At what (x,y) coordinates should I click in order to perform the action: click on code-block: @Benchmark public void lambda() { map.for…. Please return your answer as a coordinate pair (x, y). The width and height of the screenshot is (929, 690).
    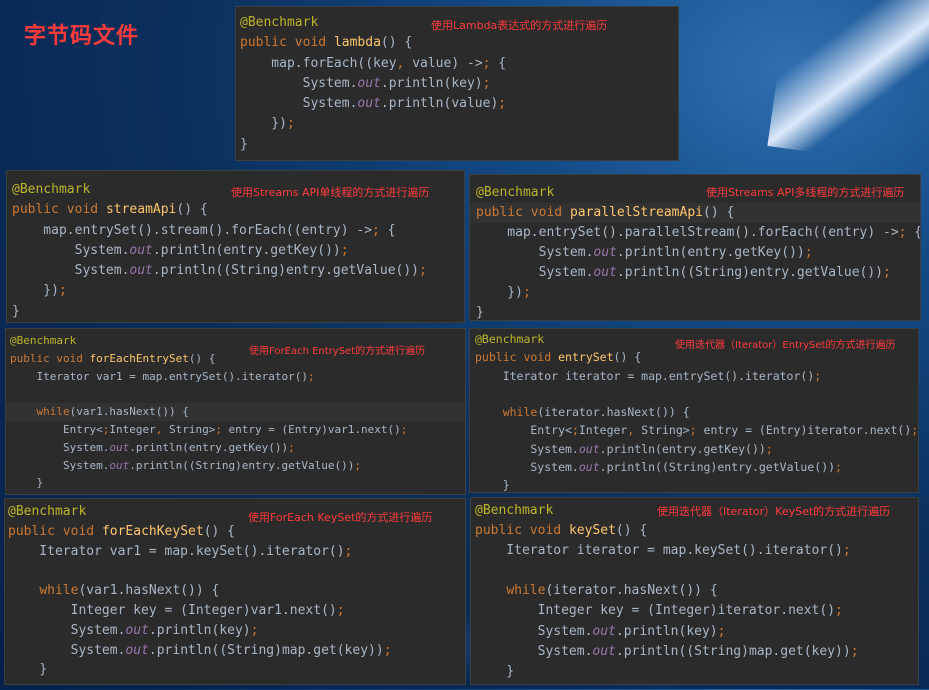
    Looking at the image, I should click on (457, 84).